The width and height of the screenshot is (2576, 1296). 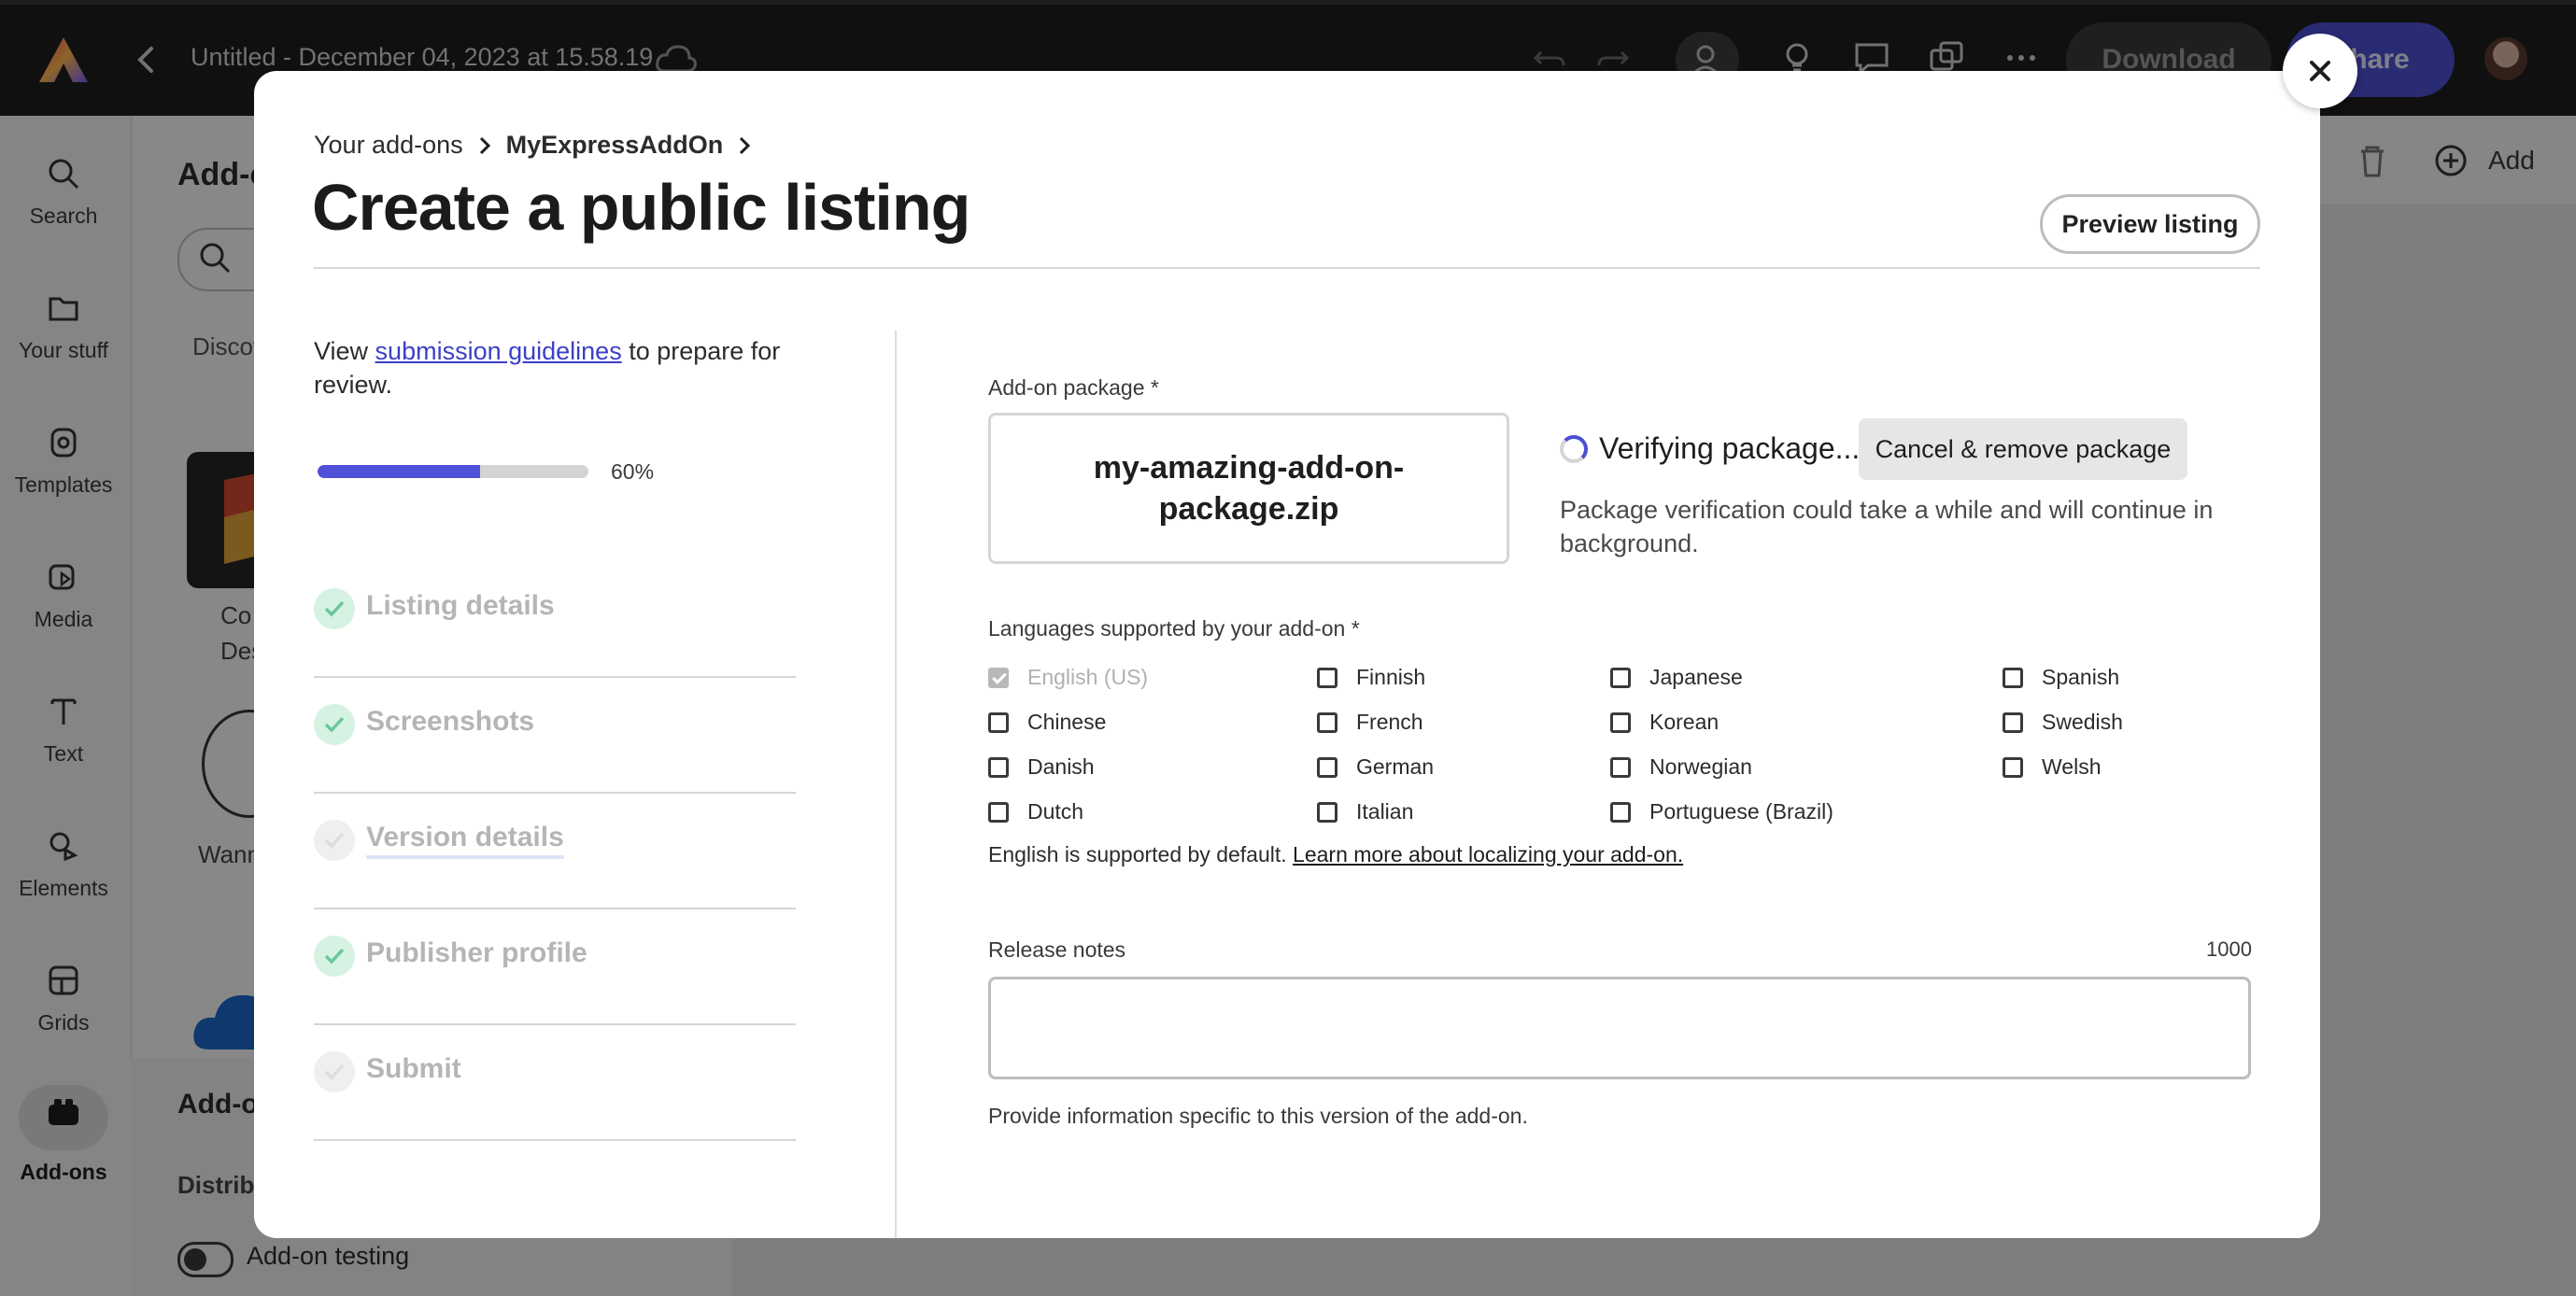 I want to click on progress-percent: 60%, so click(x=633, y=471).